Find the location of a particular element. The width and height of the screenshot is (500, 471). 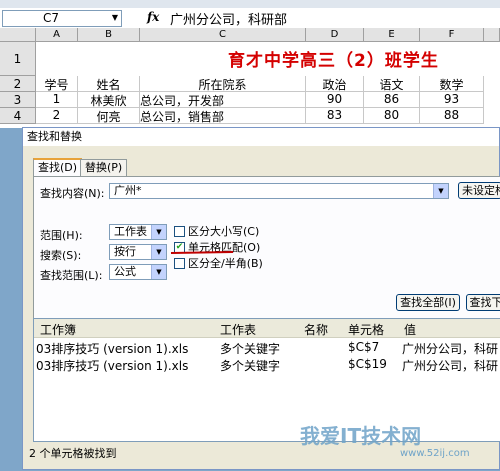

cell: 83 is located at coordinates (335, 116).